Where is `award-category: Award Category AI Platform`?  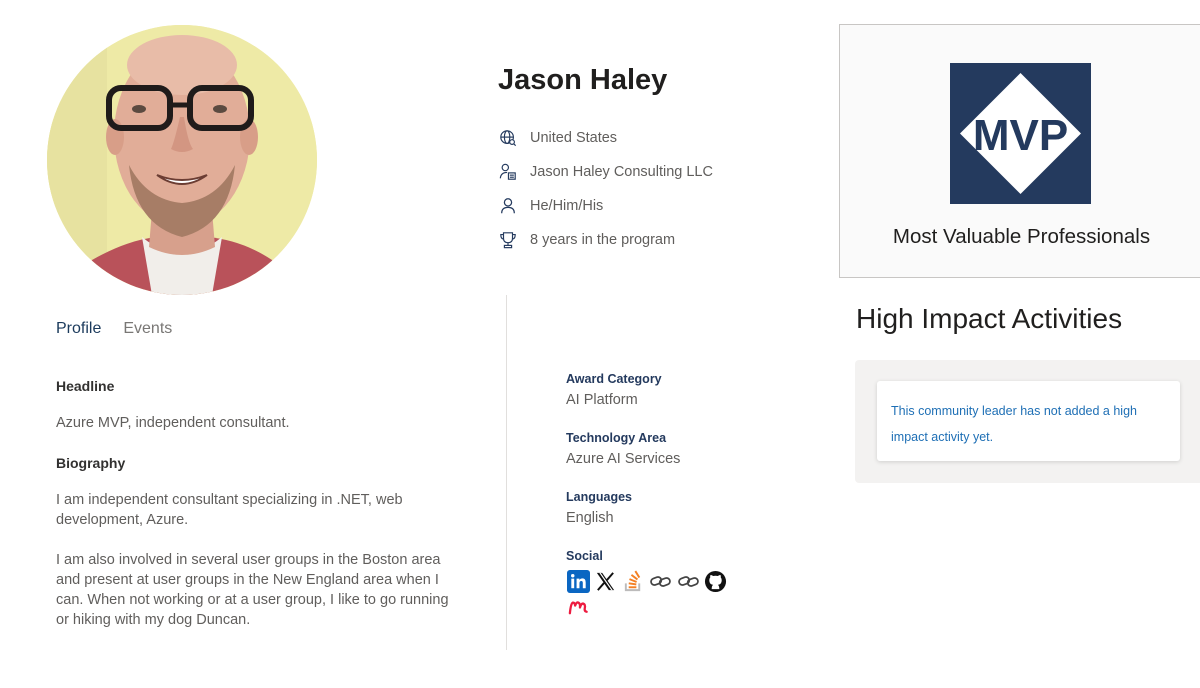 award-category: Award Category AI Platform is located at coordinates (686, 390).